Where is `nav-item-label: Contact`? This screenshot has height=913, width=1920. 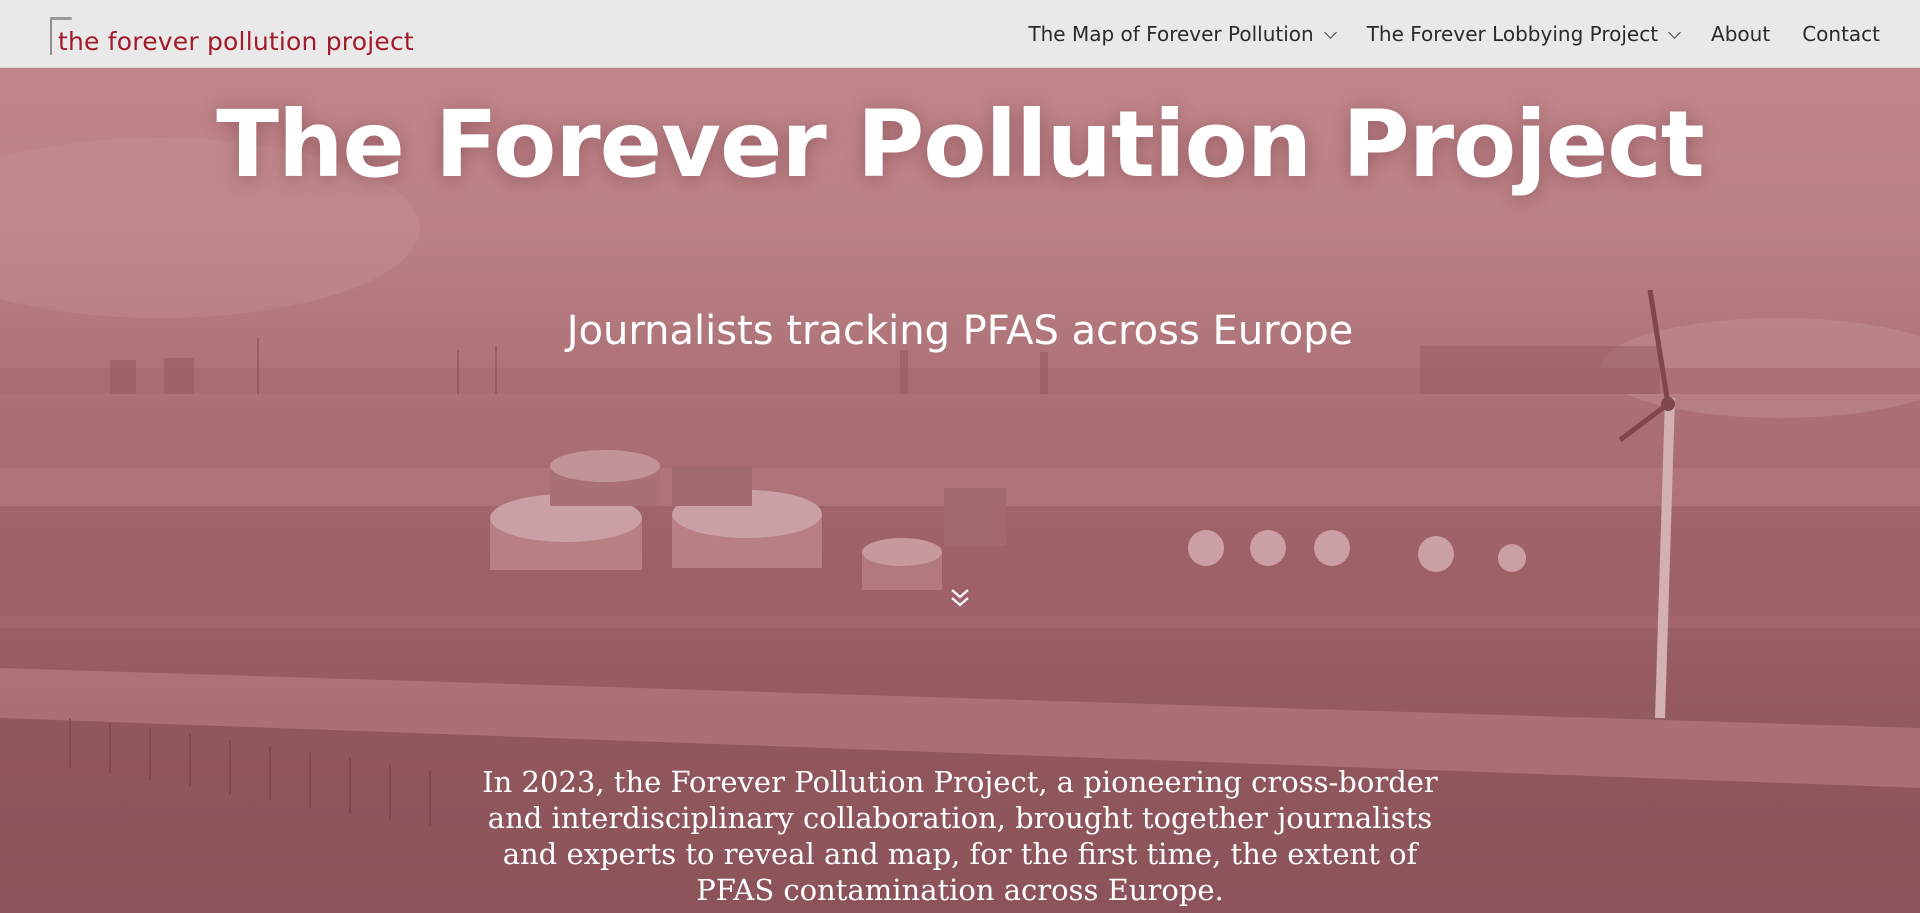 nav-item-label: Contact is located at coordinates (1841, 34).